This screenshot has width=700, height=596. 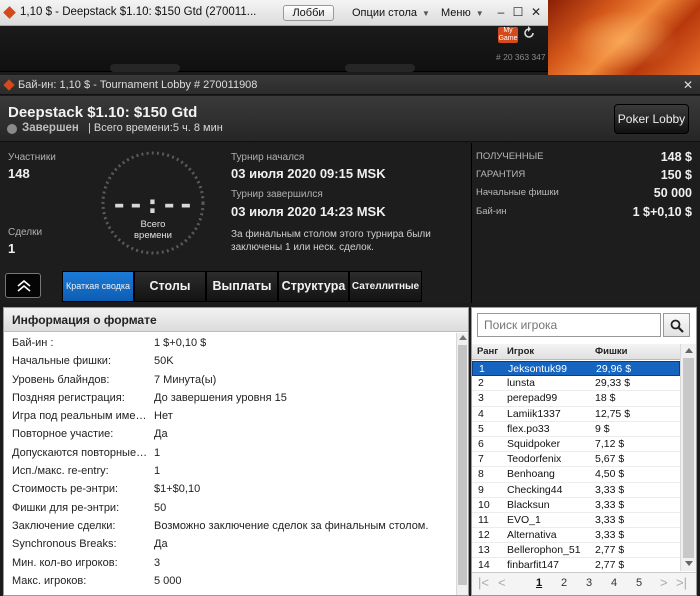 What do you see at coordinates (662, 212) in the screenshot?
I see `buyin-value: 1 $+0,10 $` at bounding box center [662, 212].